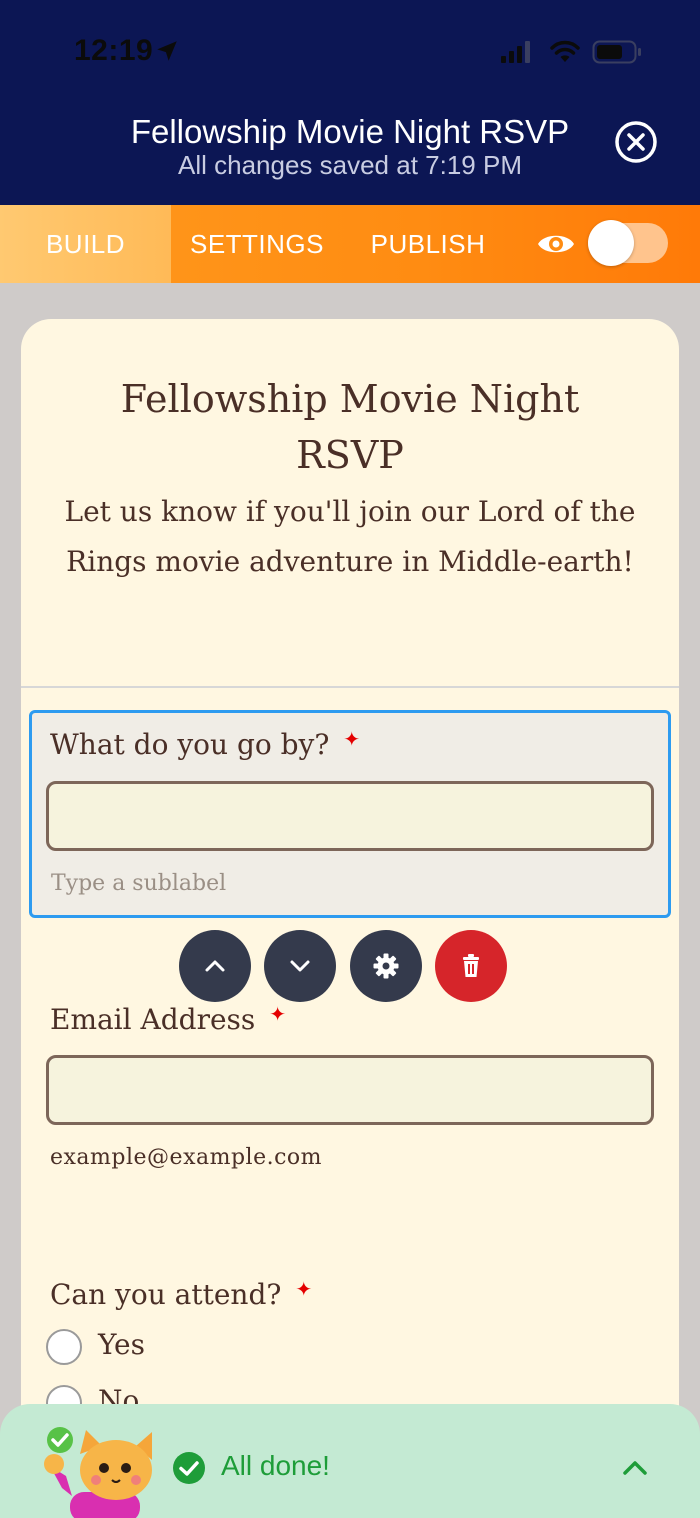  I want to click on move-up-button, so click(215, 966).